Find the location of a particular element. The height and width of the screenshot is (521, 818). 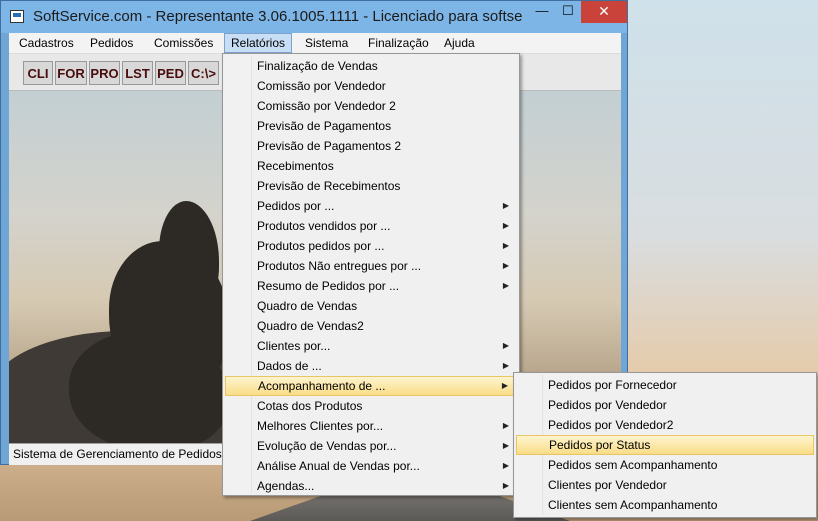

maximize-button: ☐ is located at coordinates (568, 12).